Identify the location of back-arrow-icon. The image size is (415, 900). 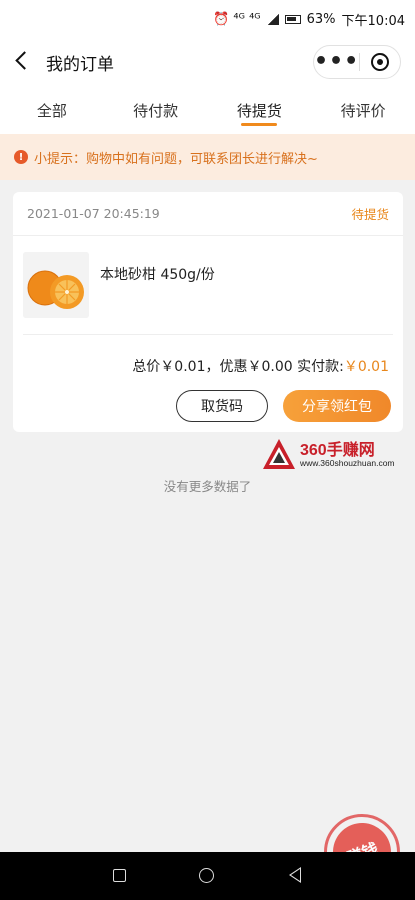
(23, 61).